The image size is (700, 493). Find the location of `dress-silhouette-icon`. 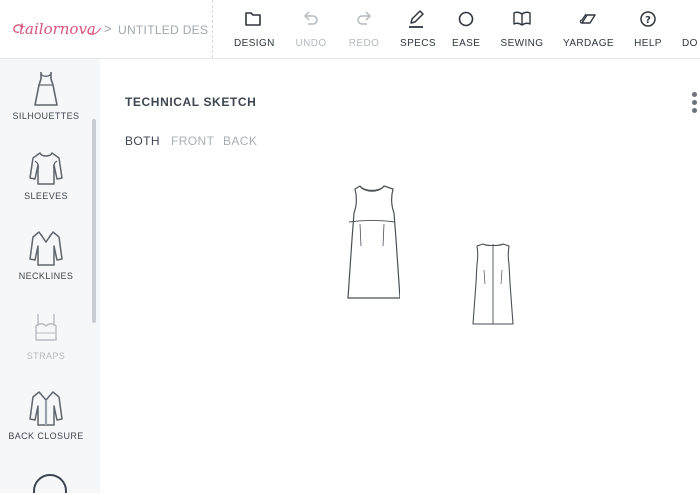

dress-silhouette-icon is located at coordinates (46, 89).